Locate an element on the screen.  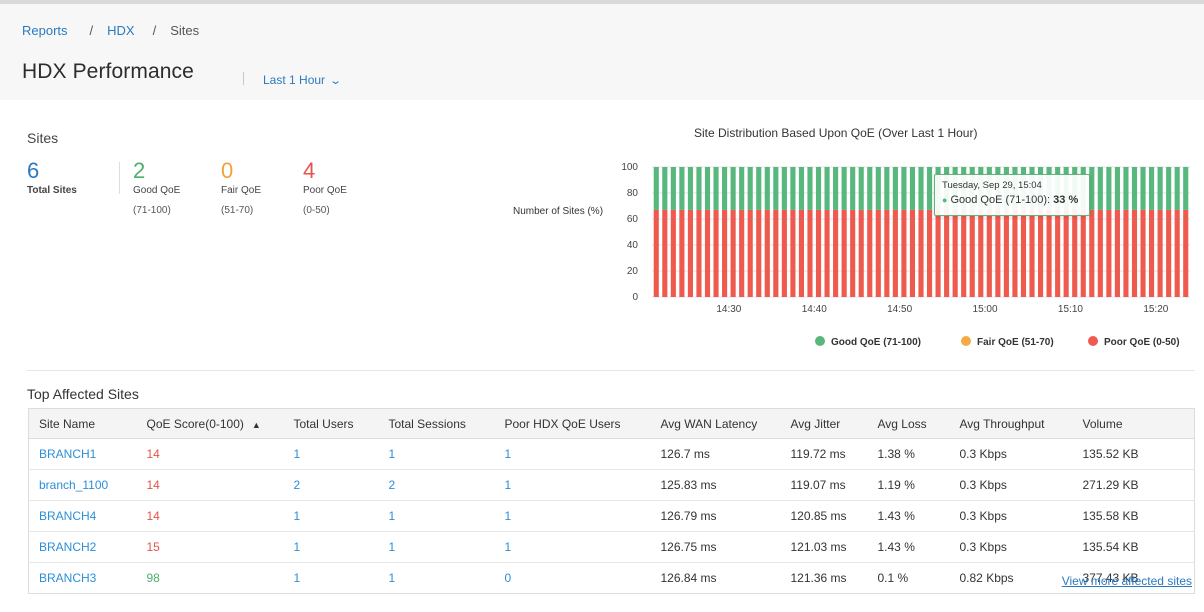
site-name-cell: BRANCH3 is located at coordinates (83, 578).